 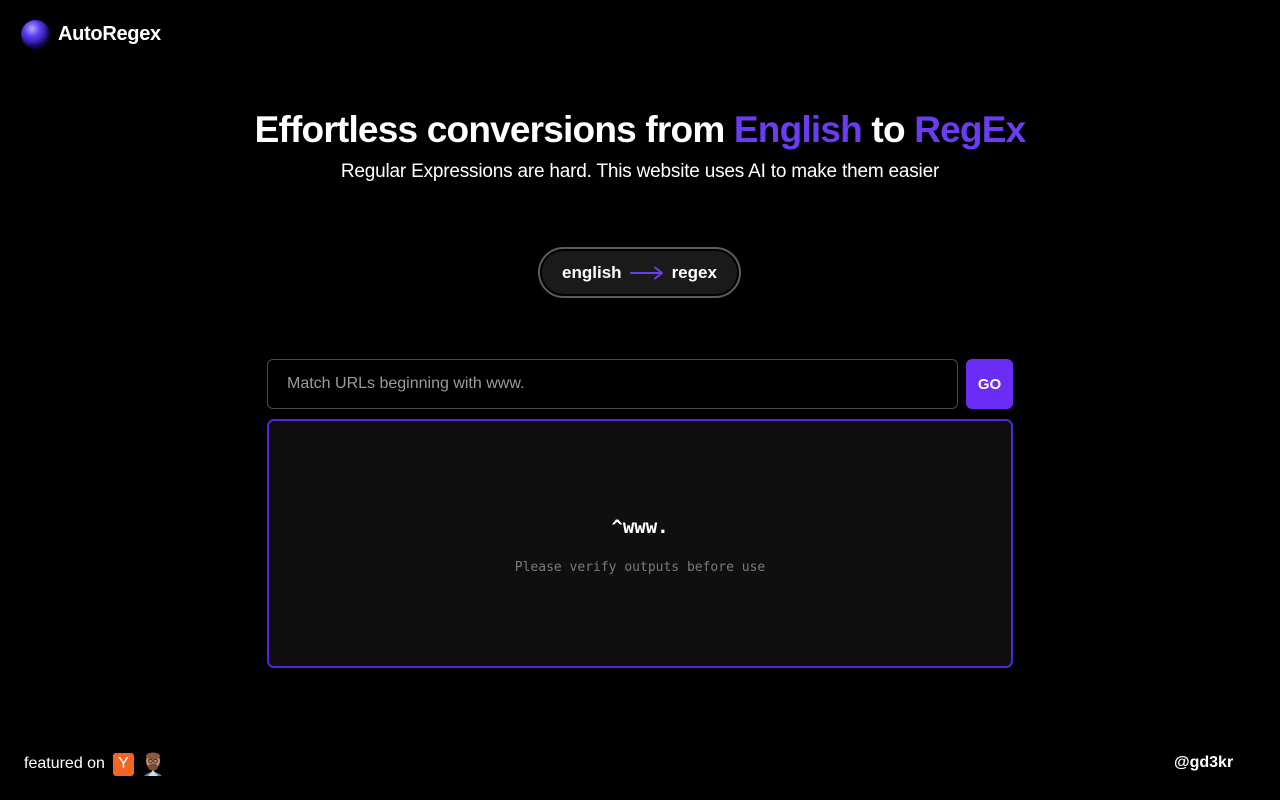 I want to click on featured-on: featured on Y, so click(x=94, y=764).